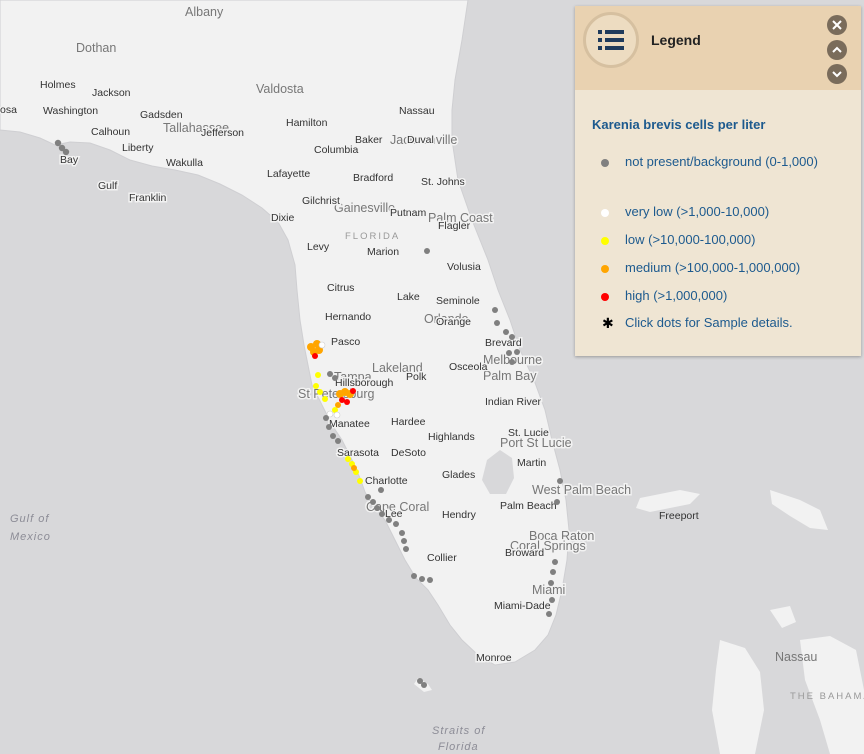 The width and height of the screenshot is (864, 754). Describe the element at coordinates (458, 747) in the screenshot. I see `label-straits-2: Florida` at that location.